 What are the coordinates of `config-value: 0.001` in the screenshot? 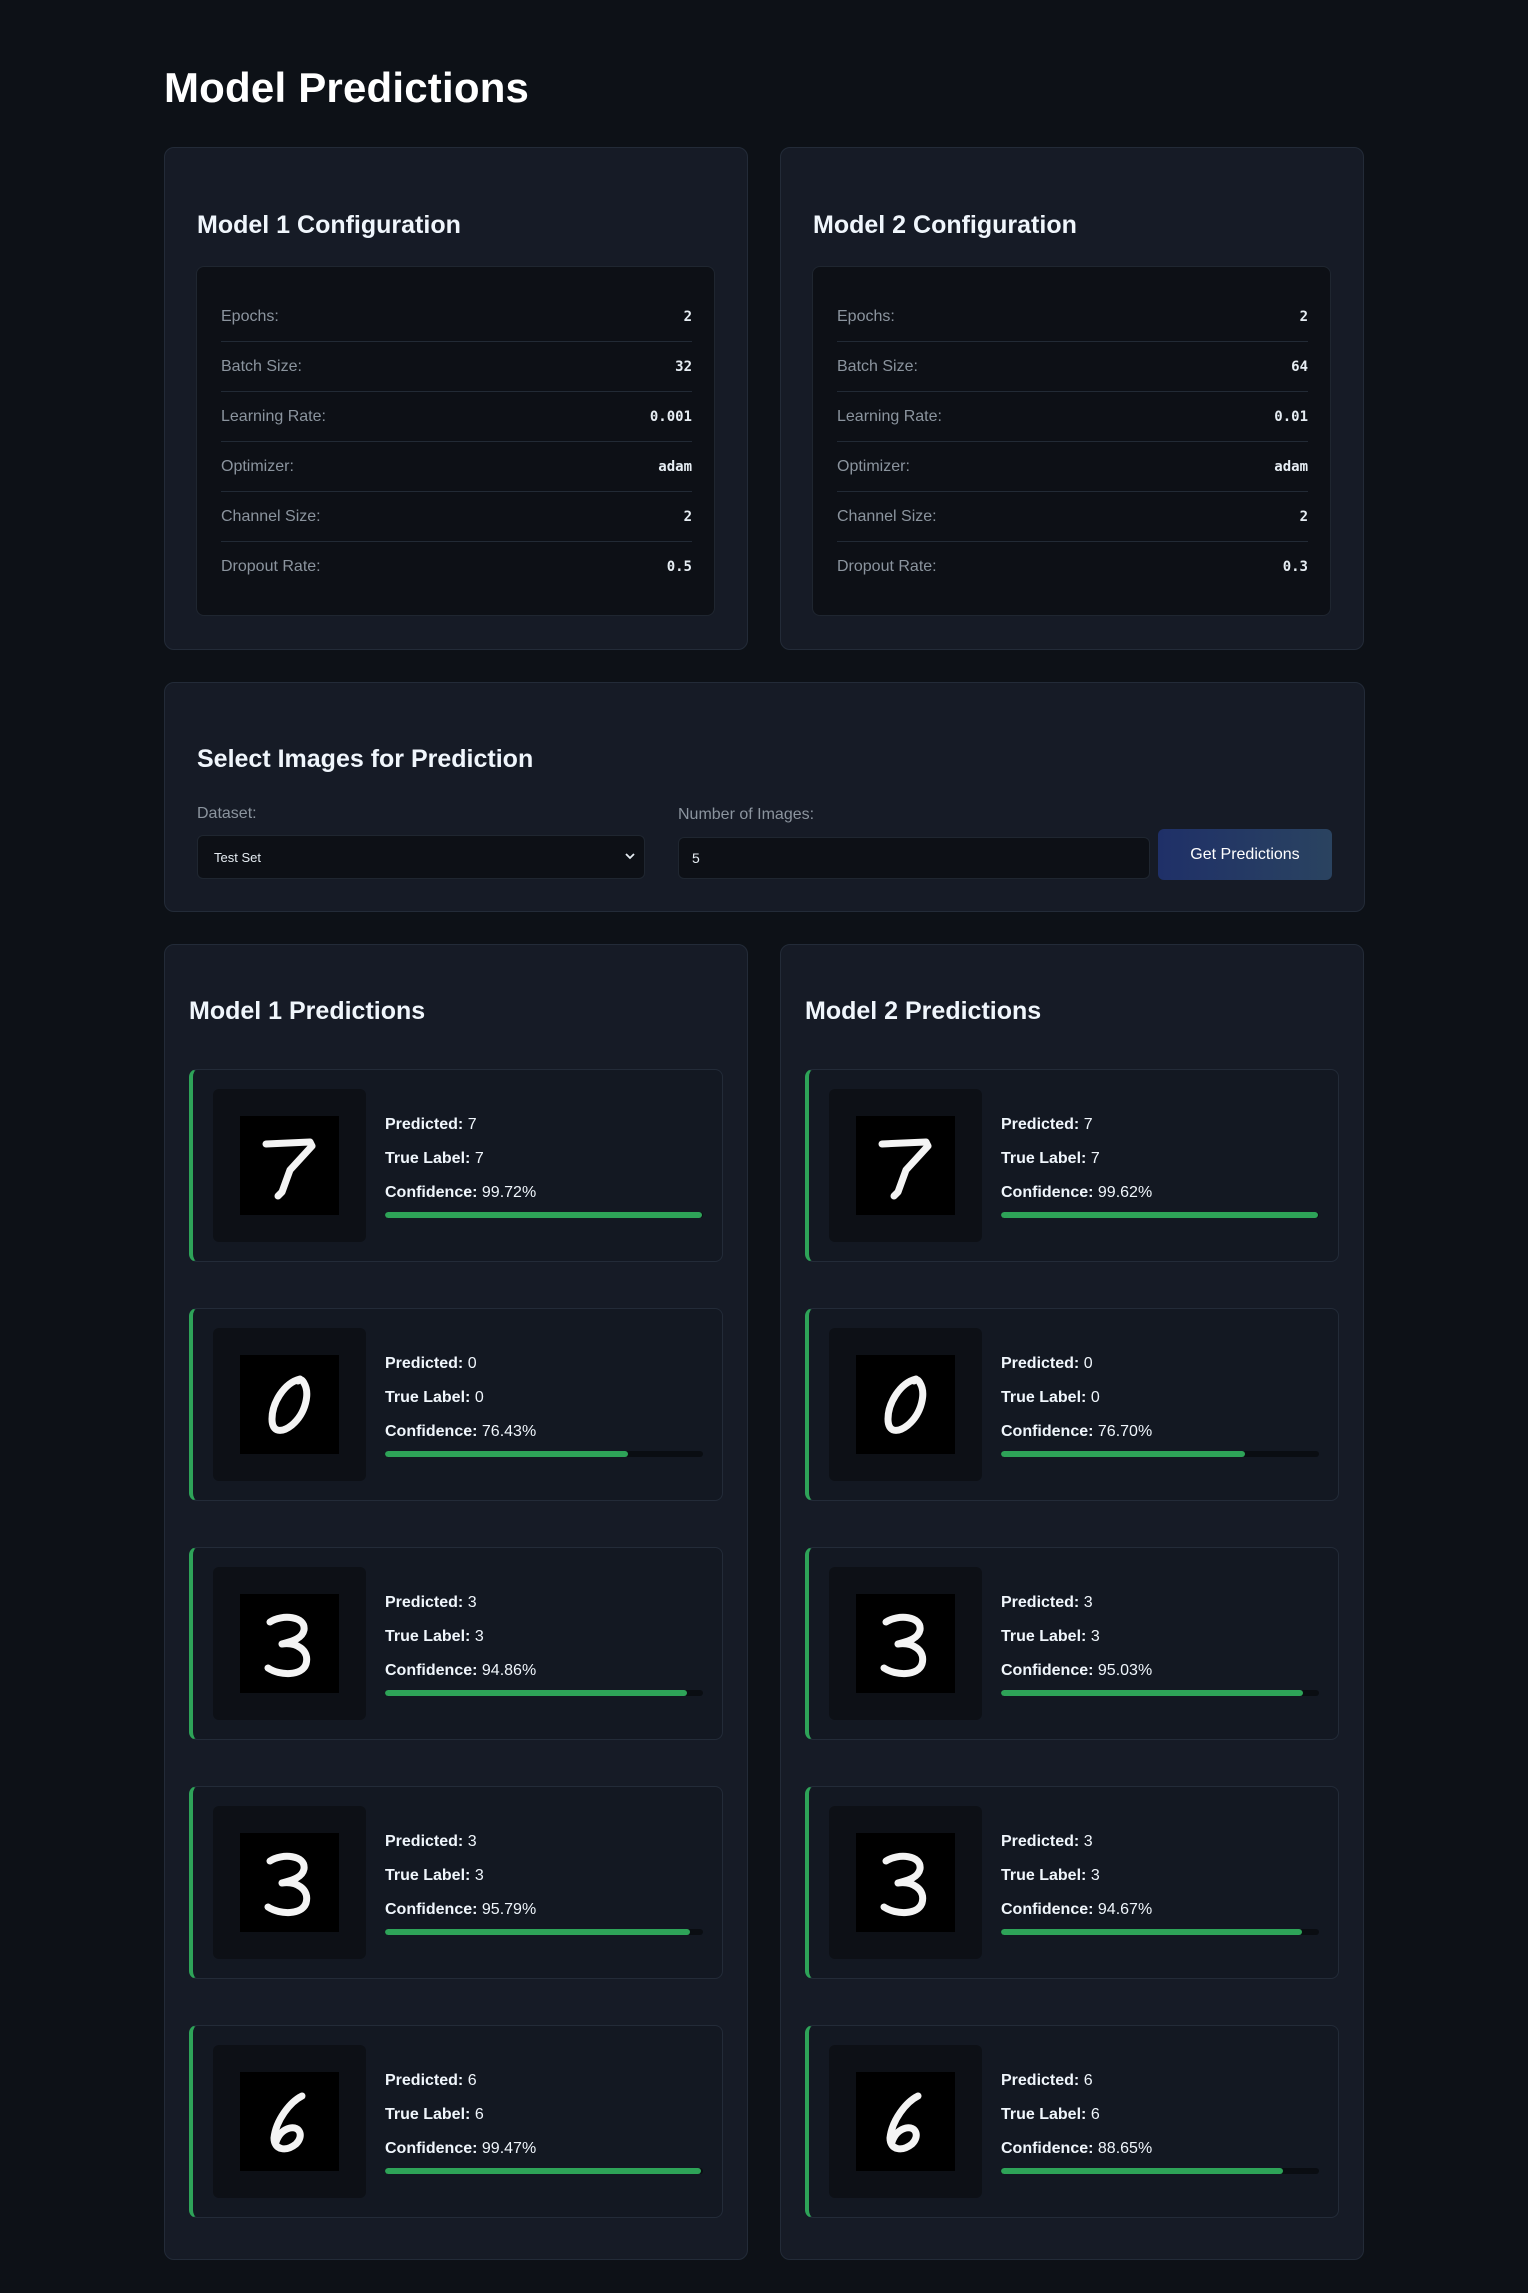 It's located at (670, 416).